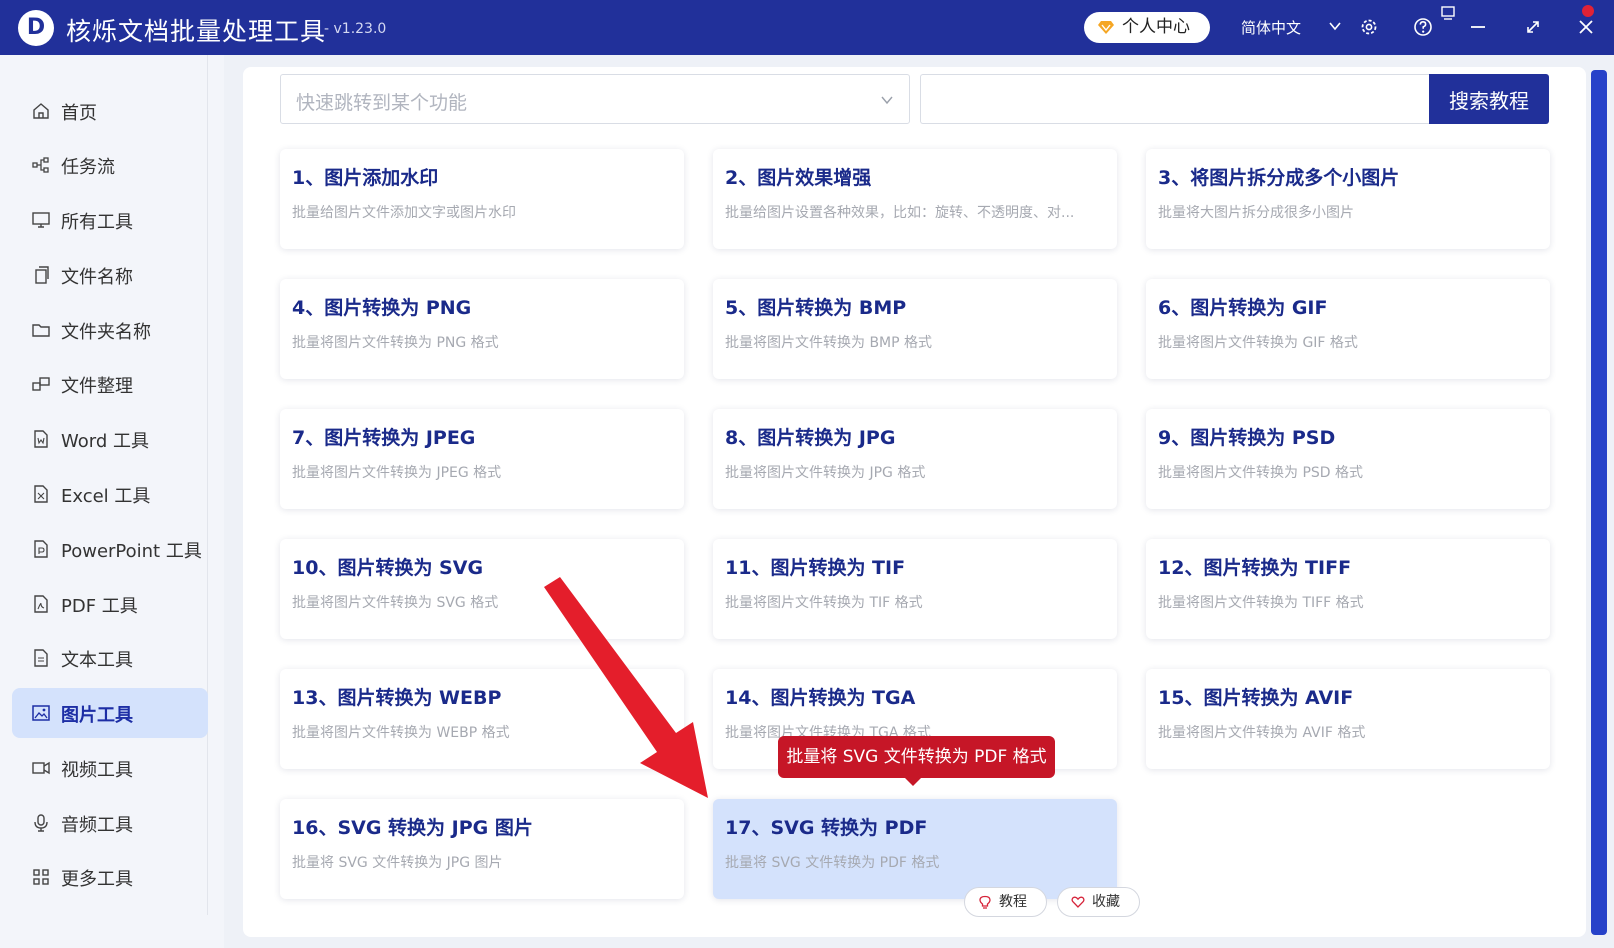  What do you see at coordinates (1533, 27) in the screenshot?
I see `maximize-icon` at bounding box center [1533, 27].